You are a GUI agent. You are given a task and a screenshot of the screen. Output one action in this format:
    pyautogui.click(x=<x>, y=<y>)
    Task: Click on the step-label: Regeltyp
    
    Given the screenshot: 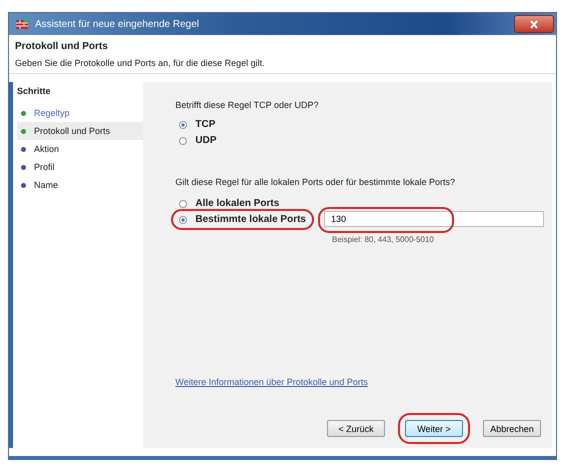 What is the action you would take?
    pyautogui.click(x=52, y=113)
    